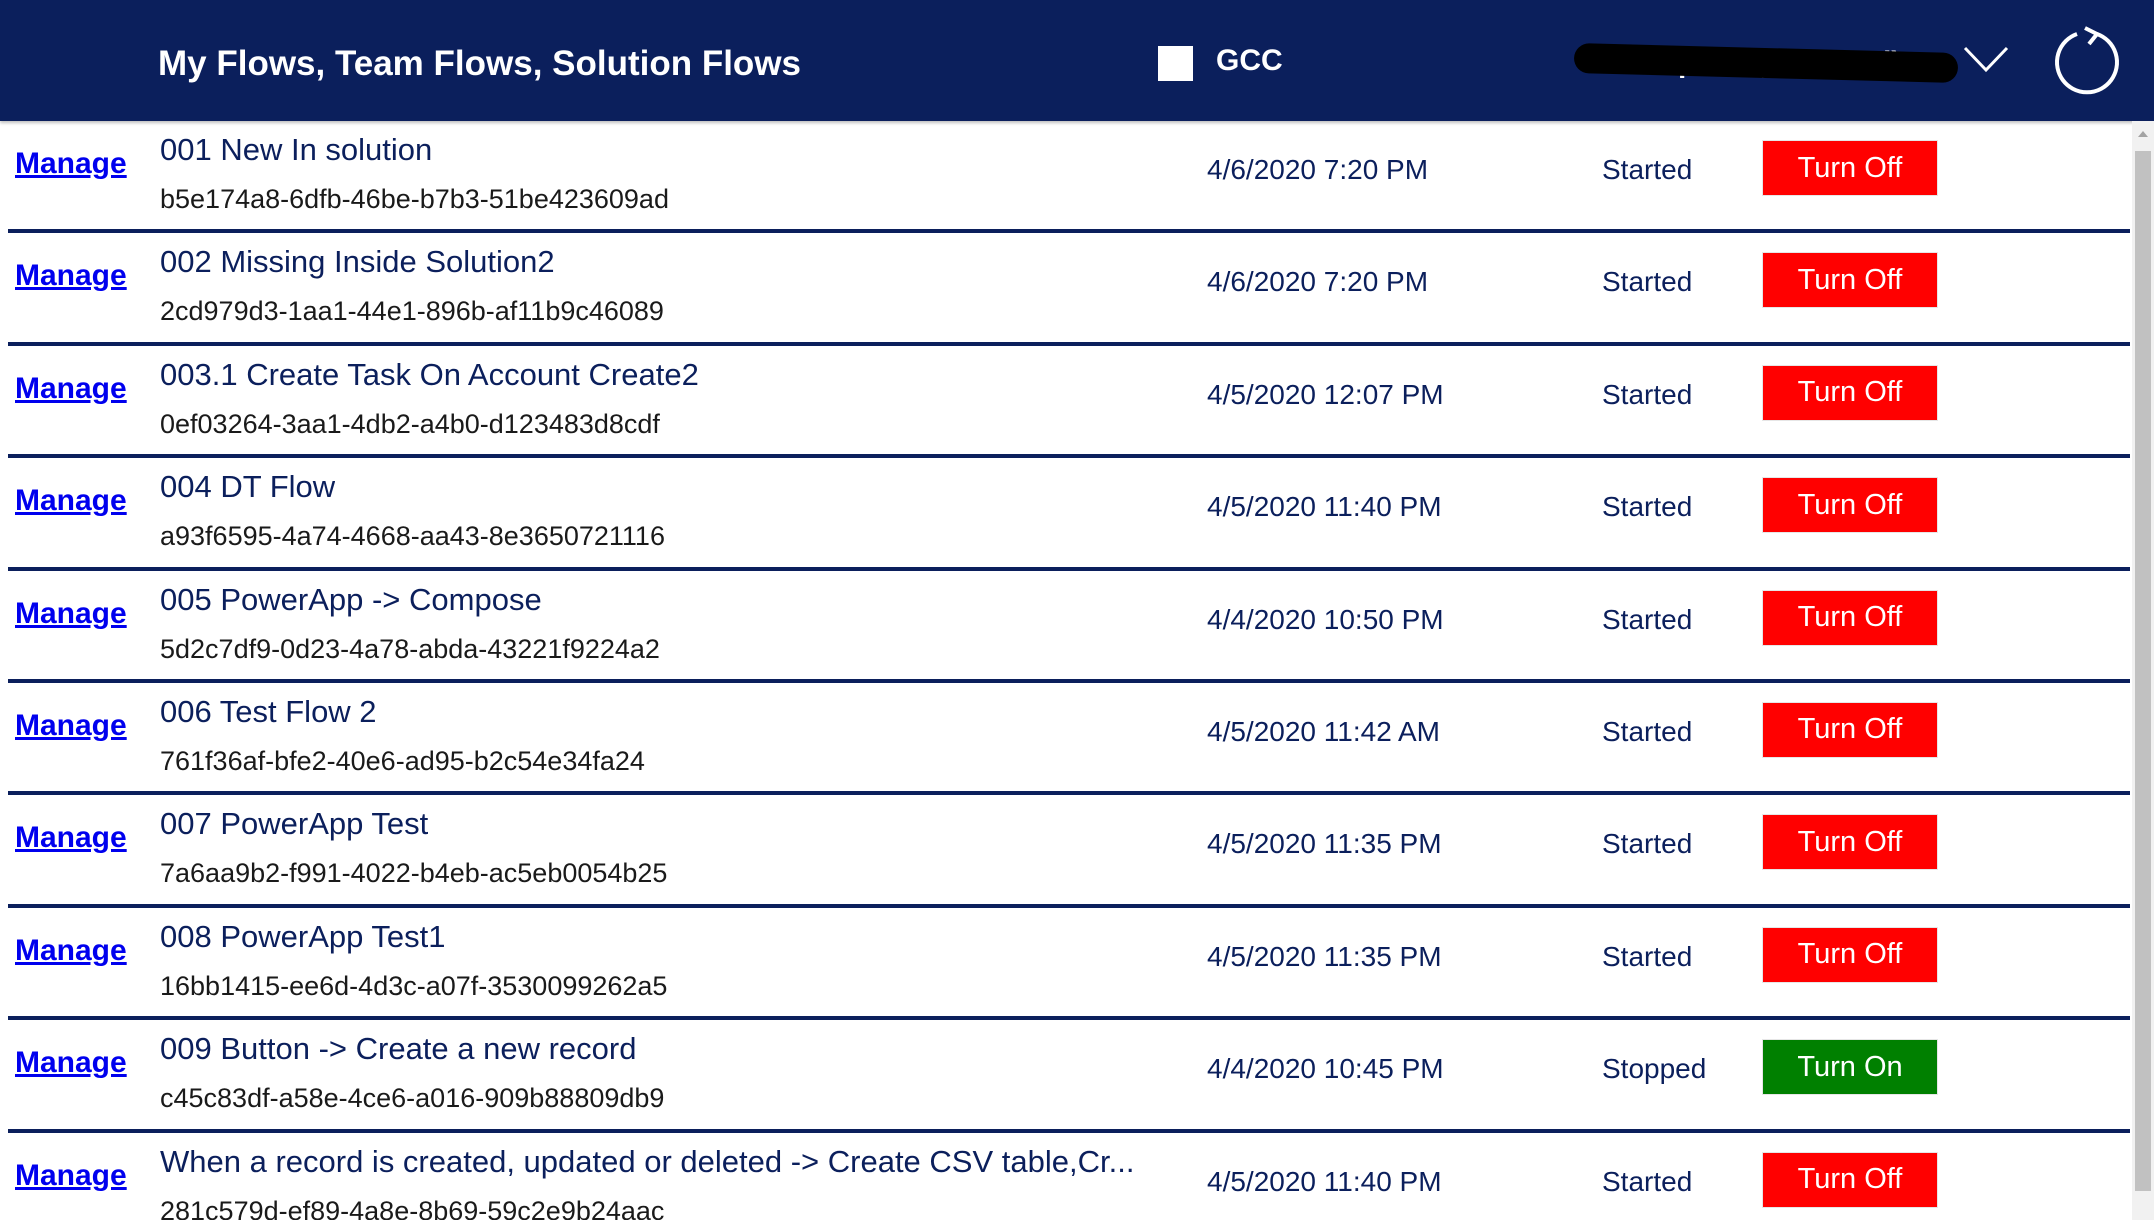  What do you see at coordinates (1175, 63) in the screenshot?
I see `gcc-checkbox` at bounding box center [1175, 63].